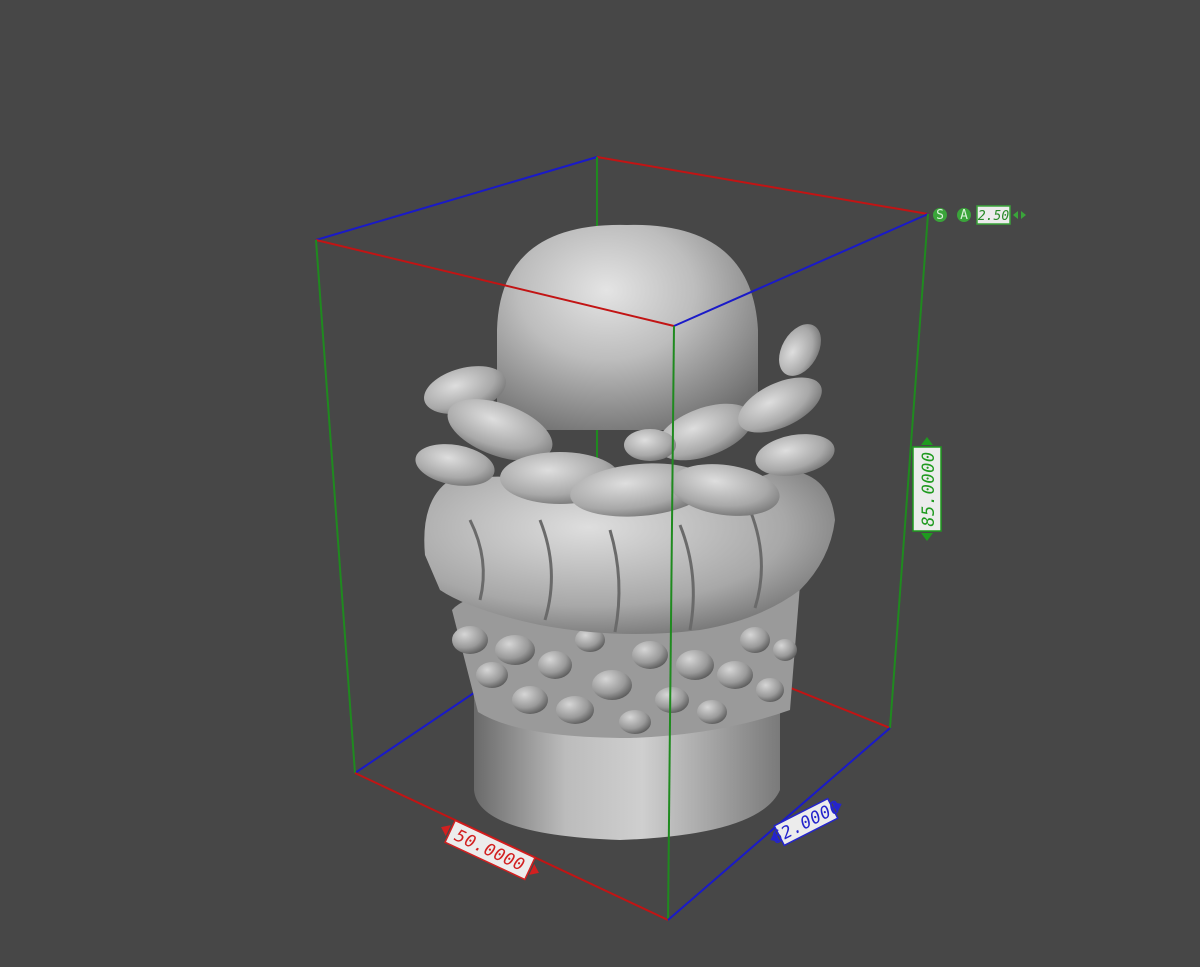  Describe the element at coordinates (805, 822) in the screenshot. I see `dimension-y-label: 62.0000` at that location.